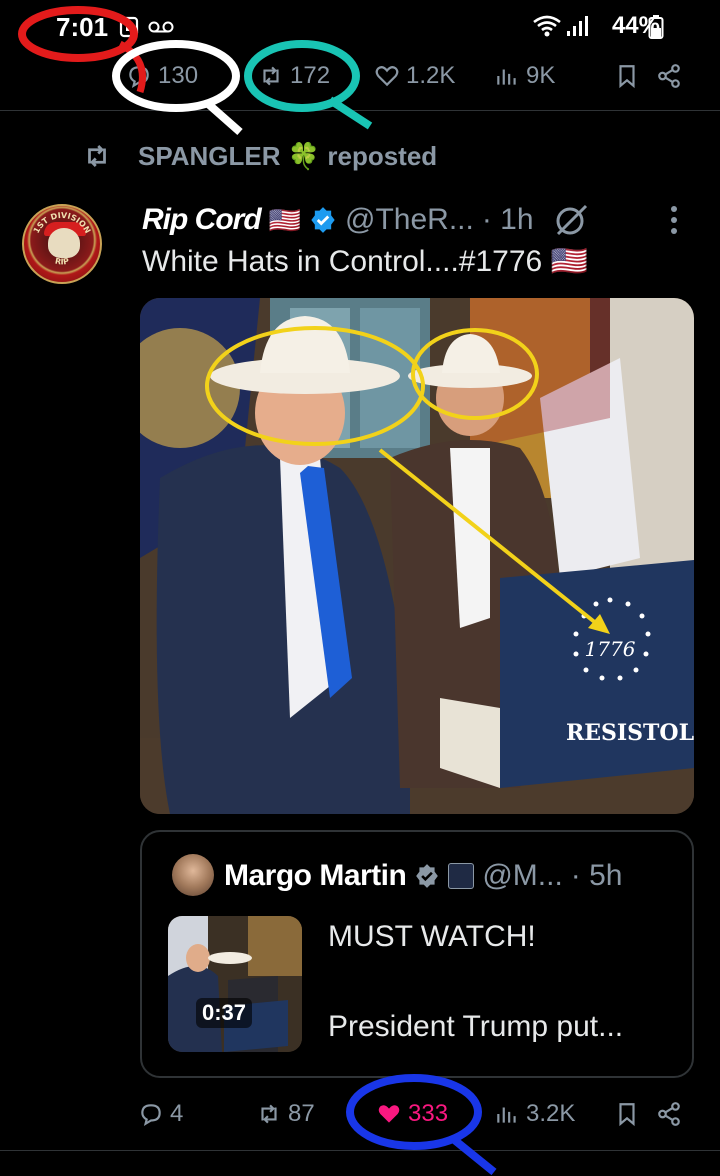  Describe the element at coordinates (129, 27) in the screenshot. I see `sim-icon` at that location.